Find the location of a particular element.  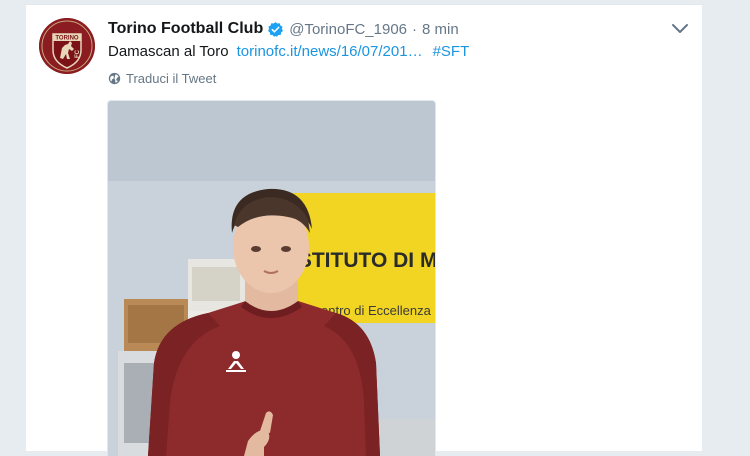

tweet-hashtag: #SFT is located at coordinates (451, 51).